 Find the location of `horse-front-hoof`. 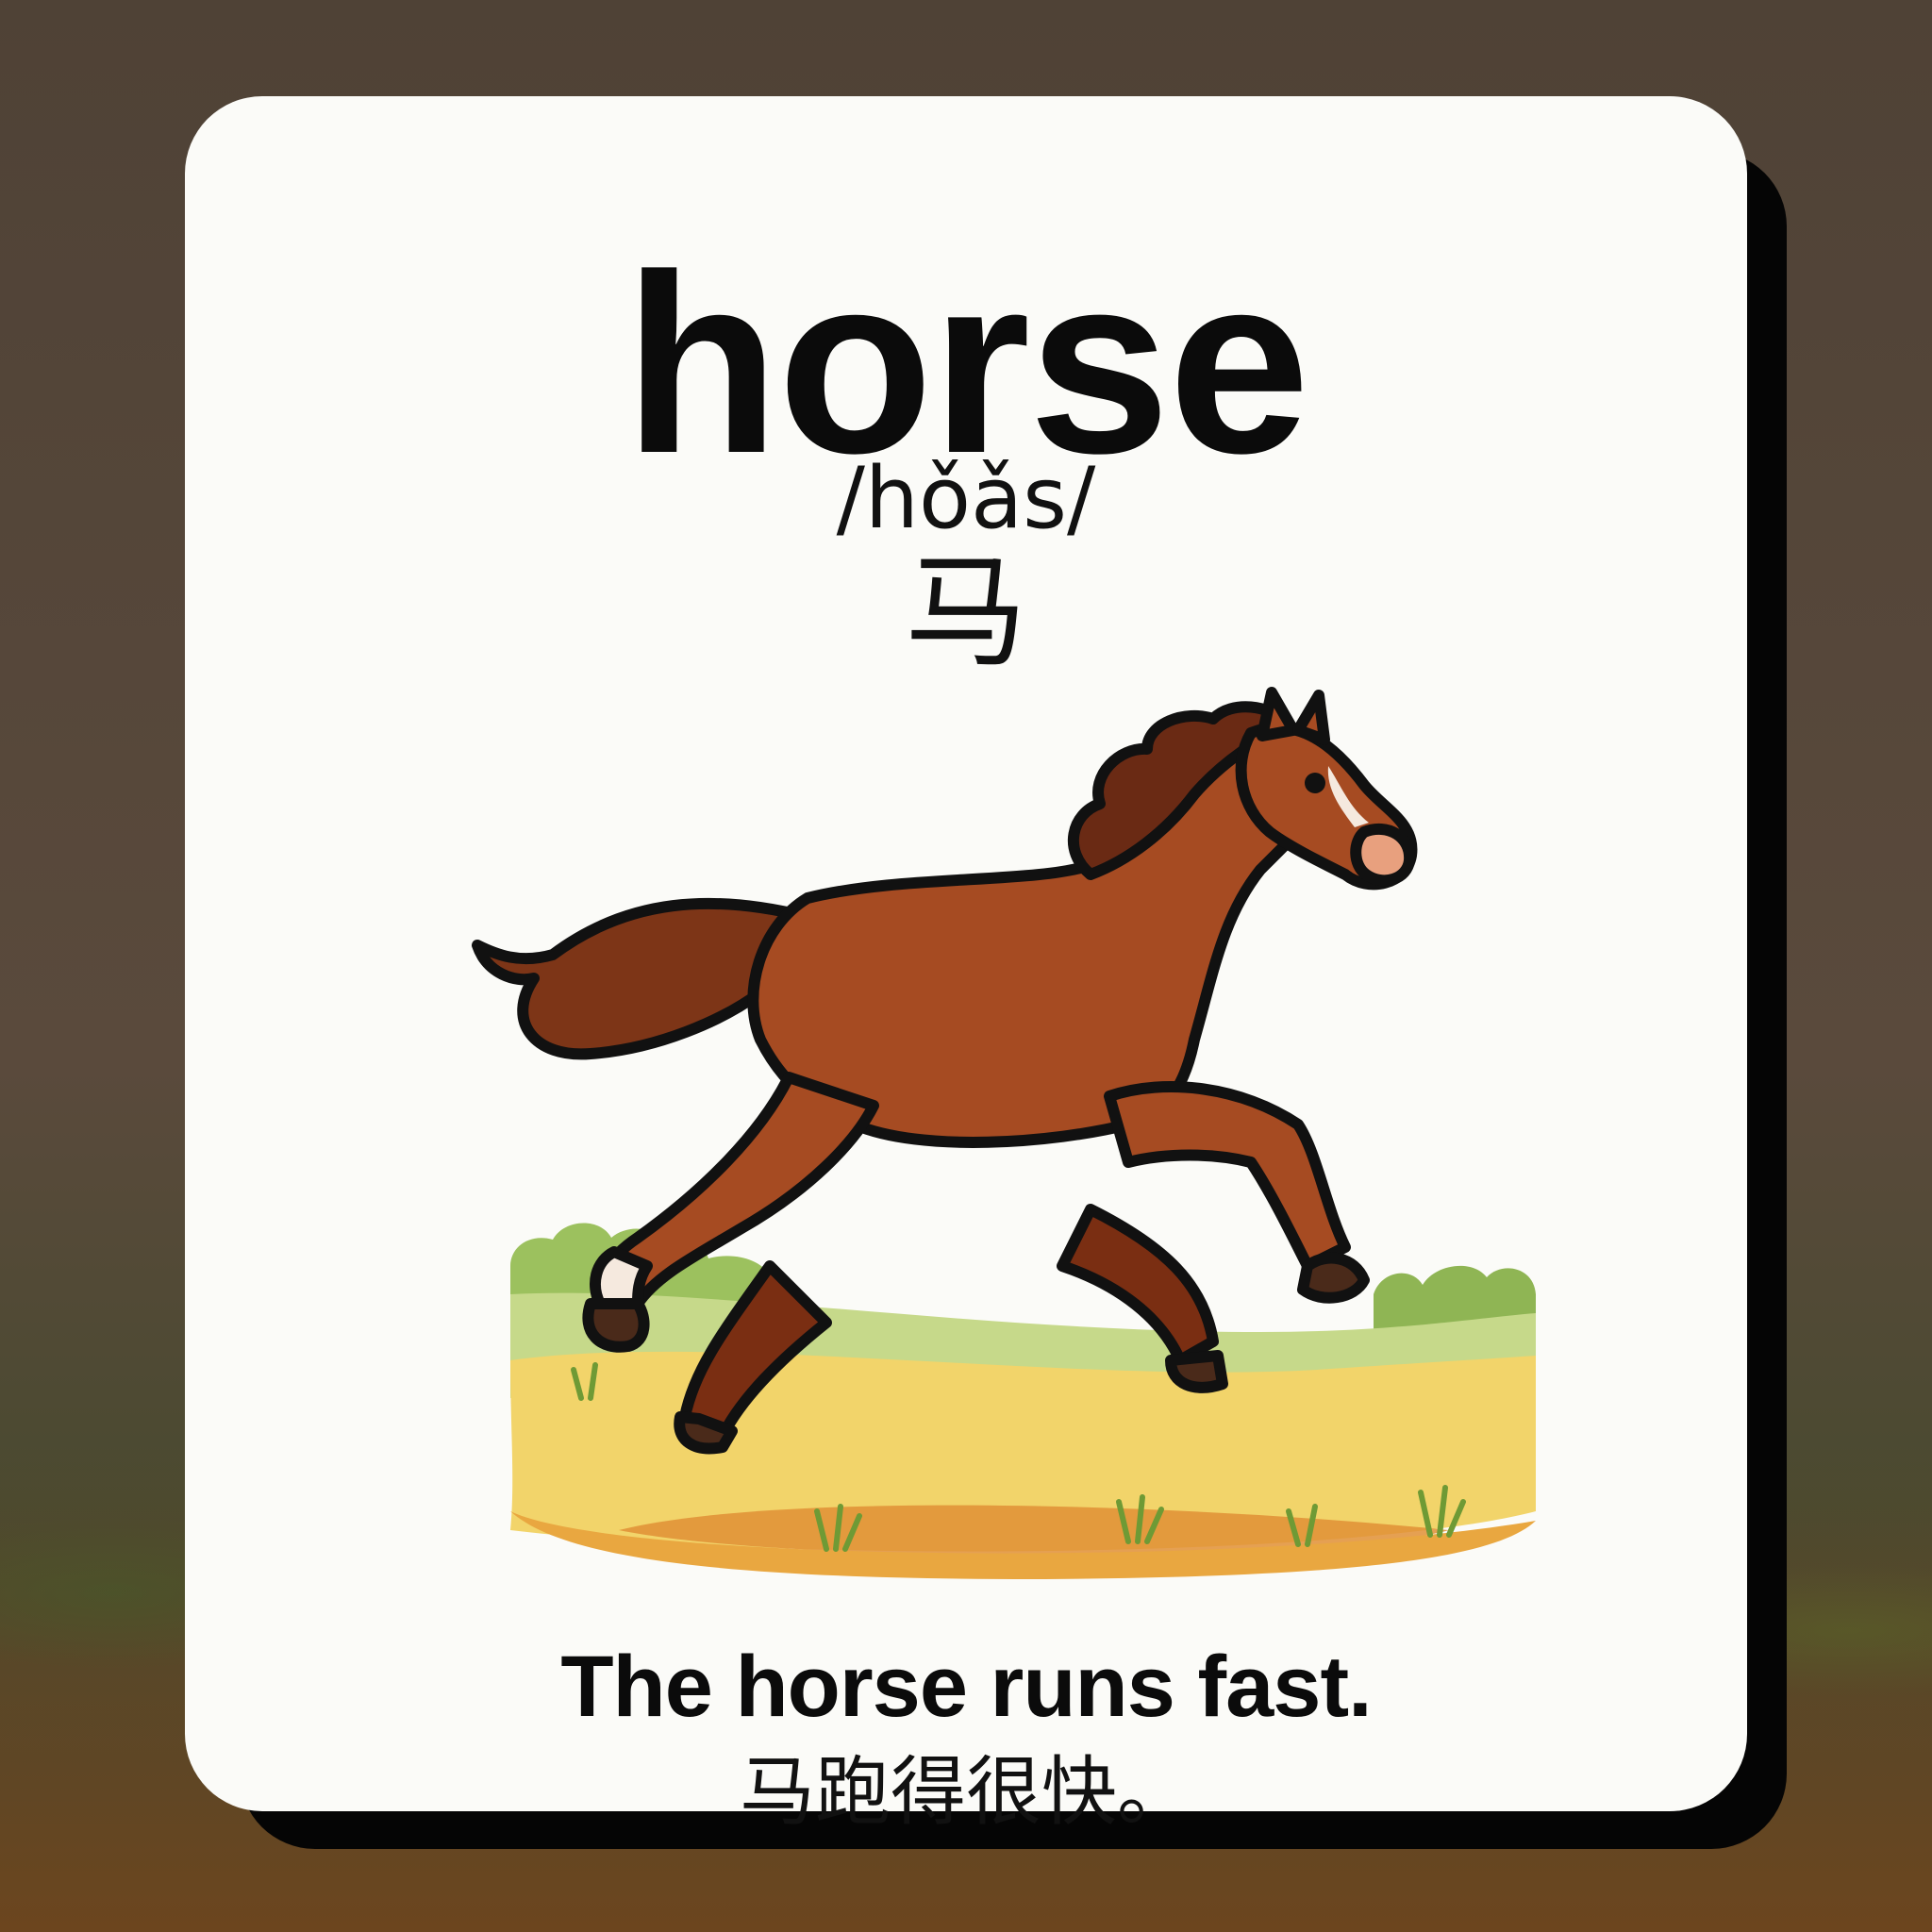

horse-front-hoof is located at coordinates (1334, 1278).